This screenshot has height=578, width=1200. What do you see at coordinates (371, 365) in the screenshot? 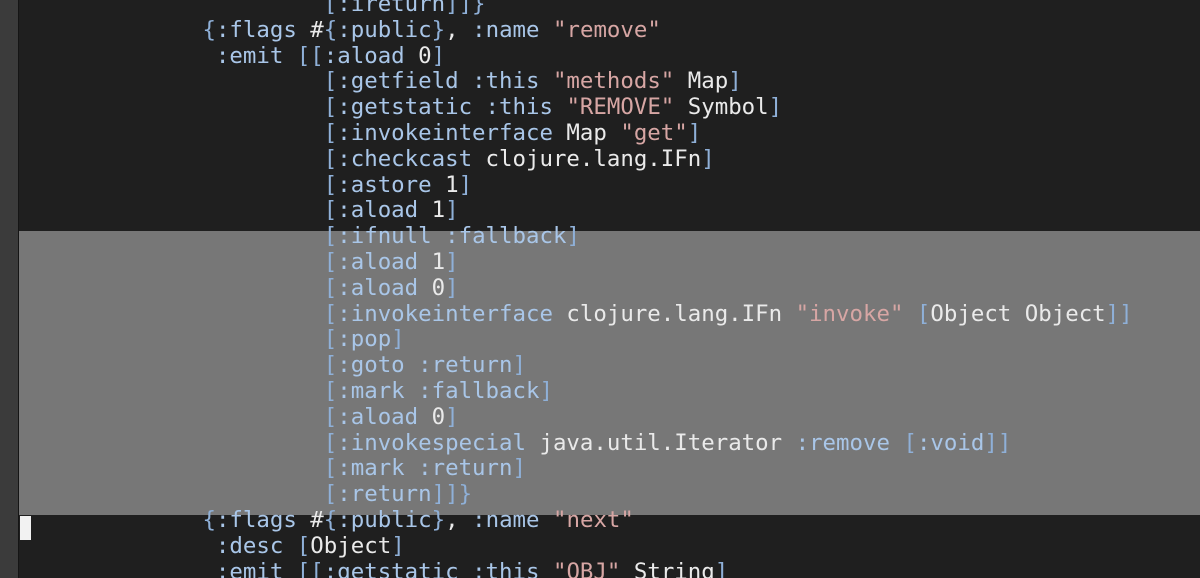
I see `keyword-token: :goto` at bounding box center [371, 365].